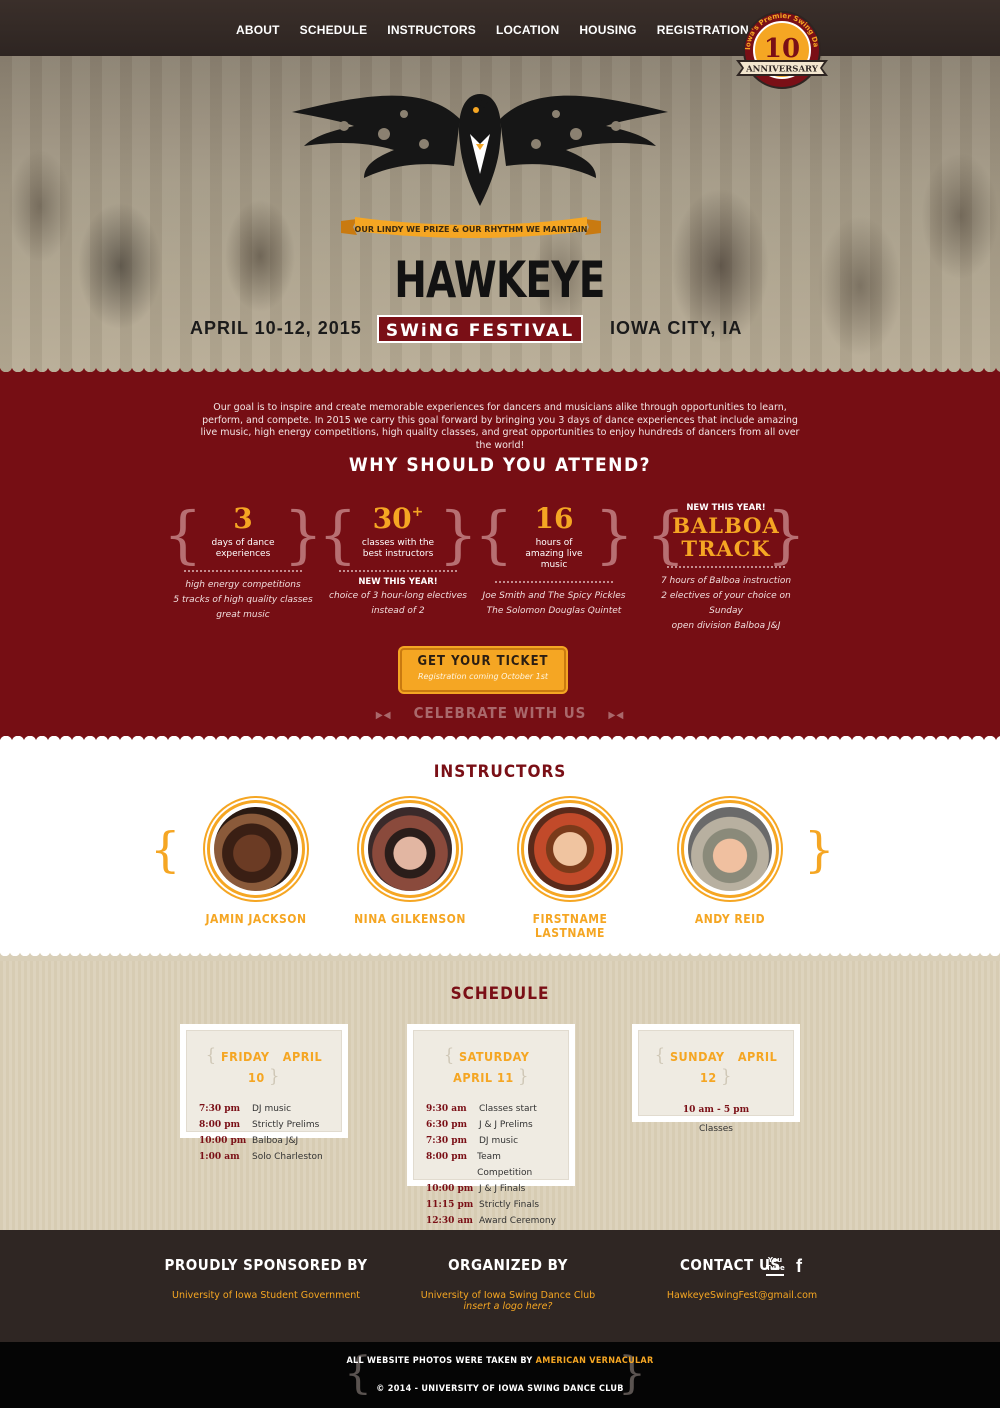 This screenshot has height=1408, width=1000. Describe the element at coordinates (716, 1066) in the screenshot. I see `card-day-title: { SUNDAY APRIL 12 }` at that location.